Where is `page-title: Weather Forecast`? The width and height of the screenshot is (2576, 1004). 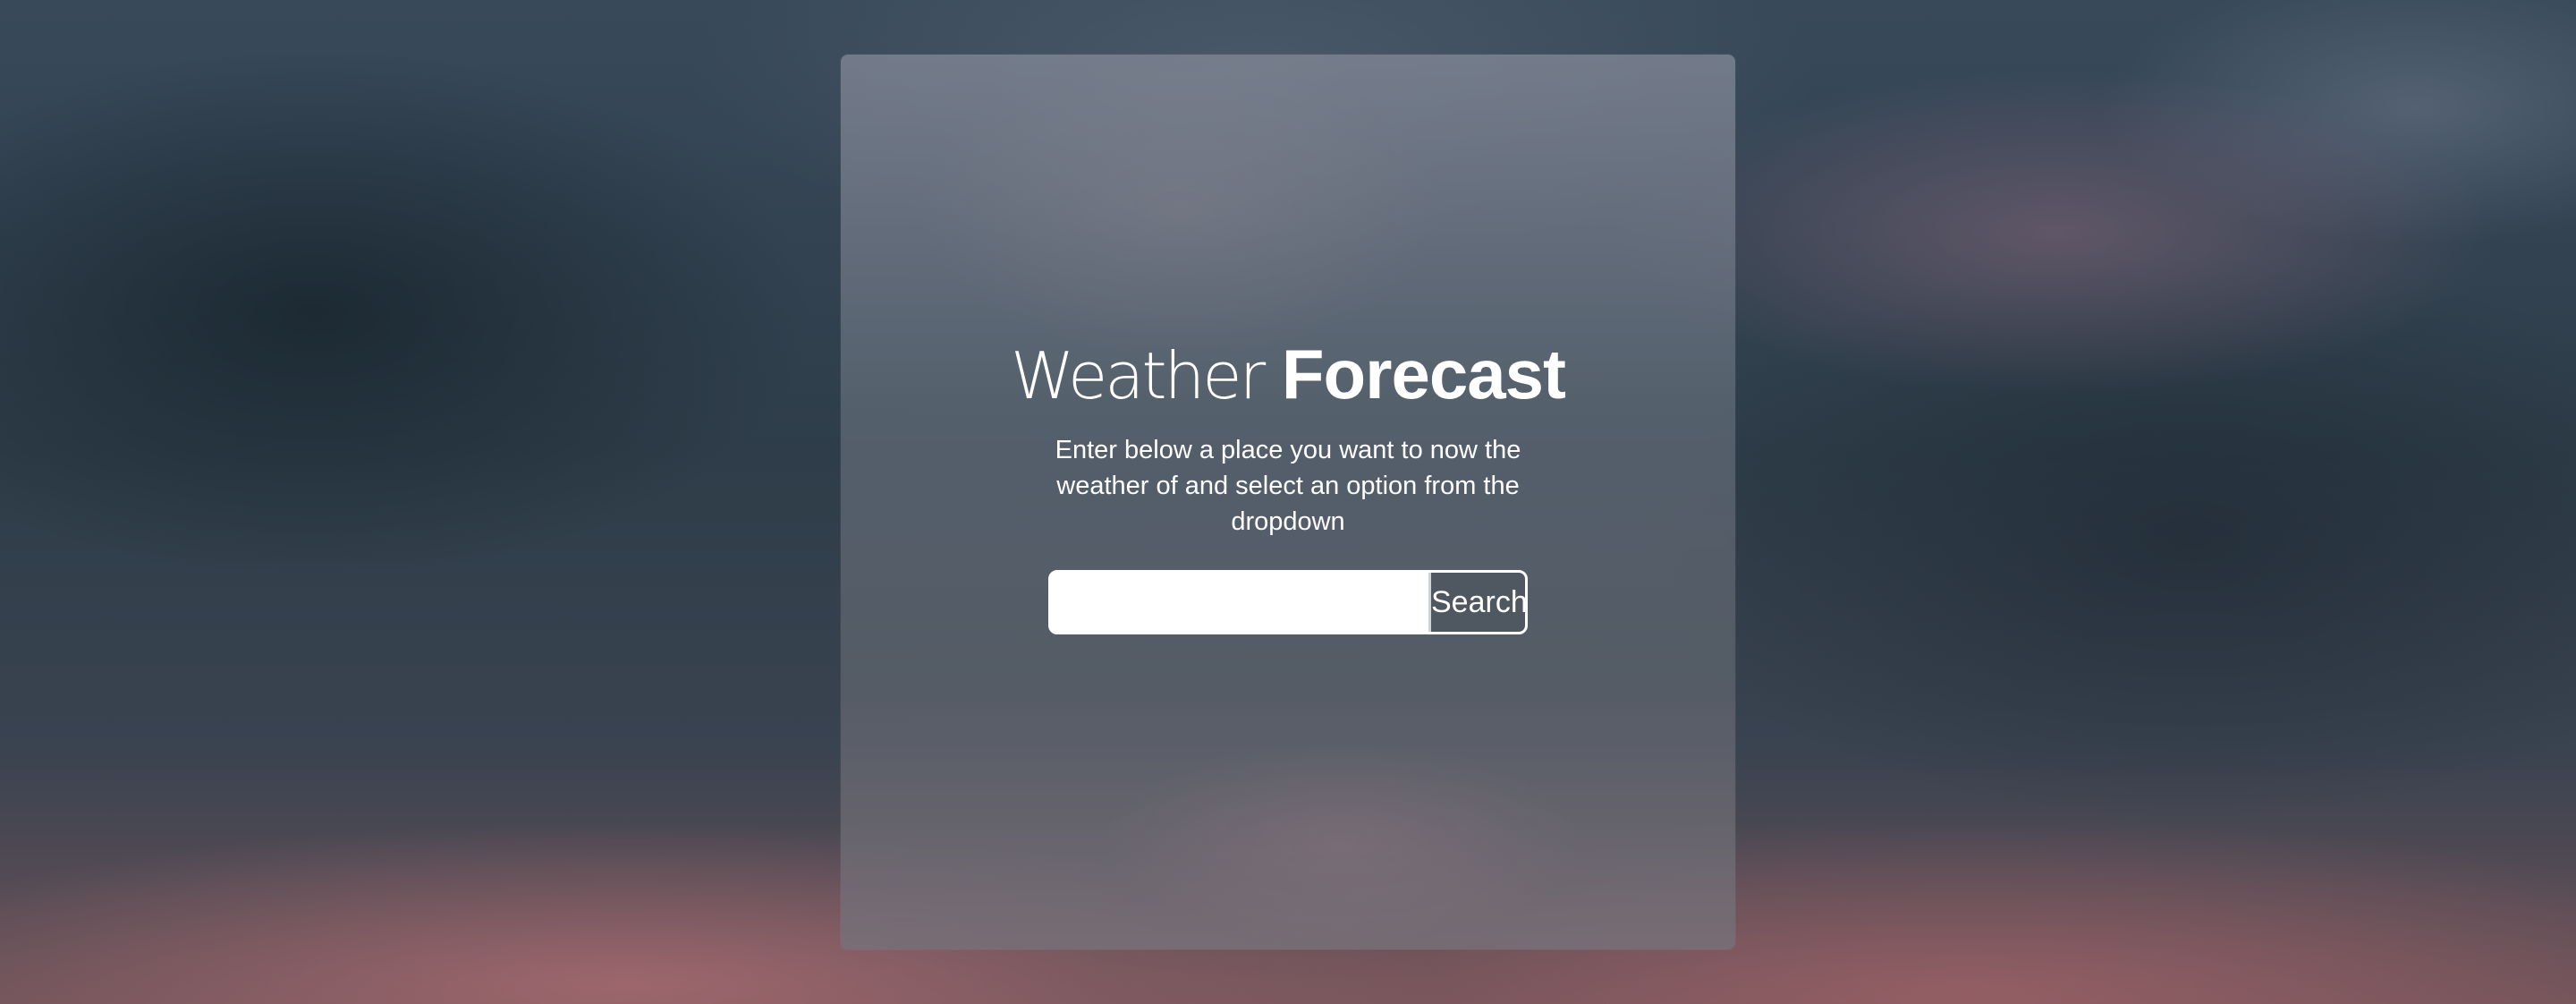
page-title: Weather Forecast is located at coordinates (1288, 375).